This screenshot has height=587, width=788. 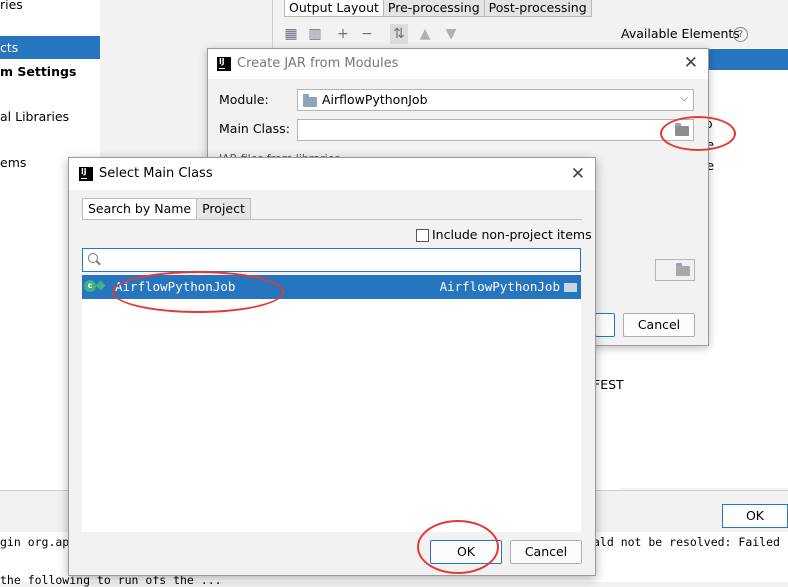 I want to click on module-label: Module:, so click(x=244, y=99).